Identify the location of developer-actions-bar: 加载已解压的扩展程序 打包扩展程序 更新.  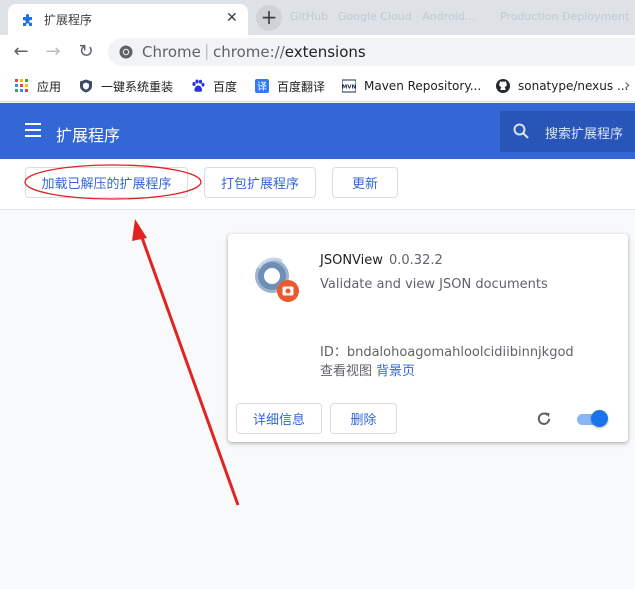
(317, 184).